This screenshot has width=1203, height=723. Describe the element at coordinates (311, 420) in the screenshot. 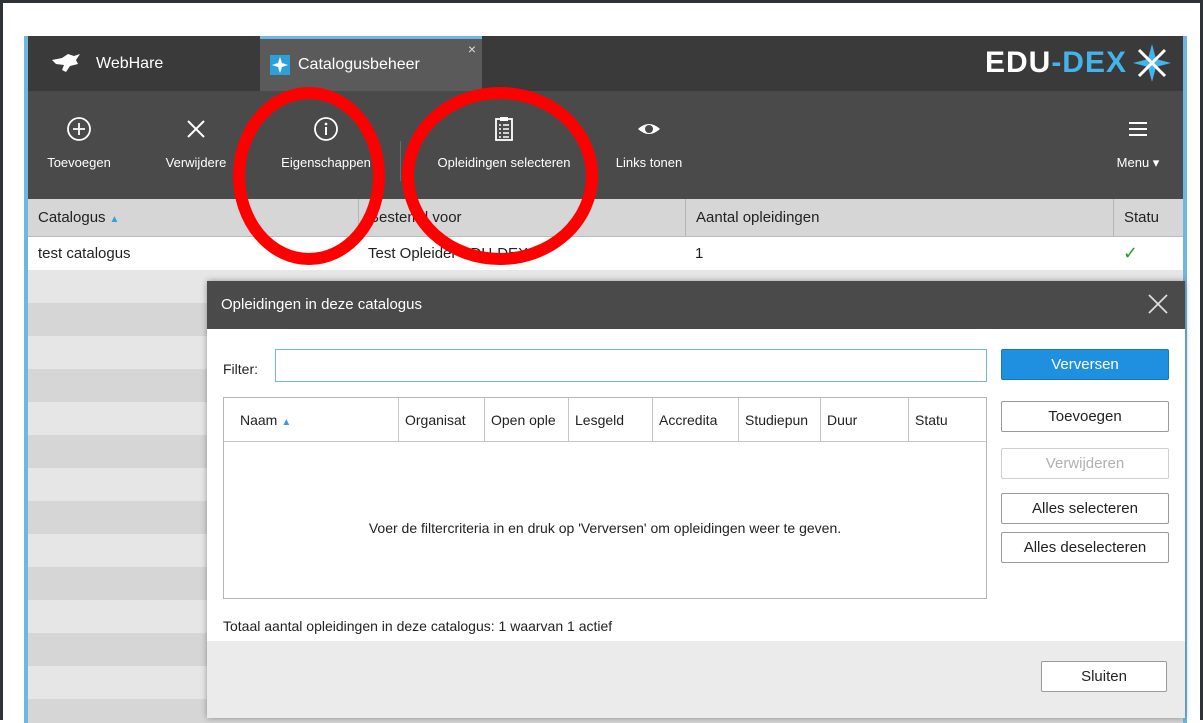

I see `grid-header-naam: Naam ▲` at that location.